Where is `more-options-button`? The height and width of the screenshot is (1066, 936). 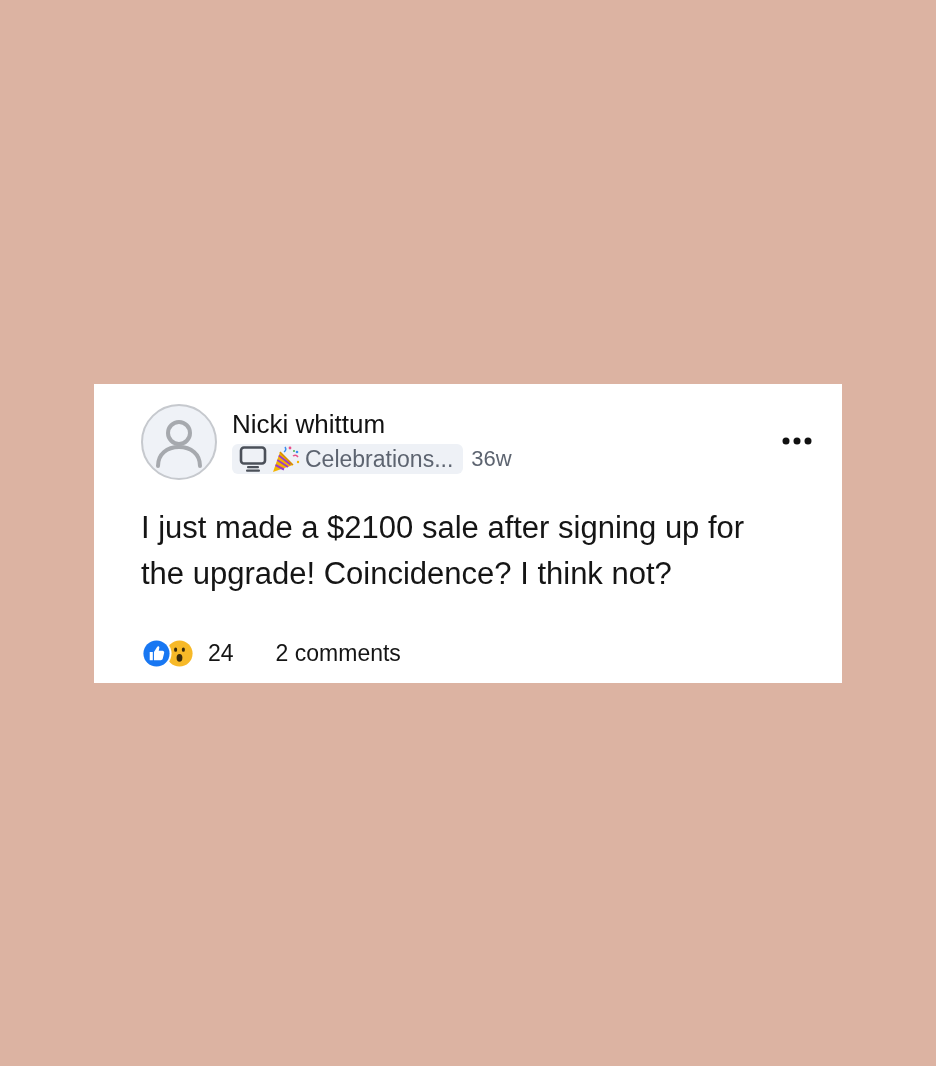
more-options-button is located at coordinates (797, 440).